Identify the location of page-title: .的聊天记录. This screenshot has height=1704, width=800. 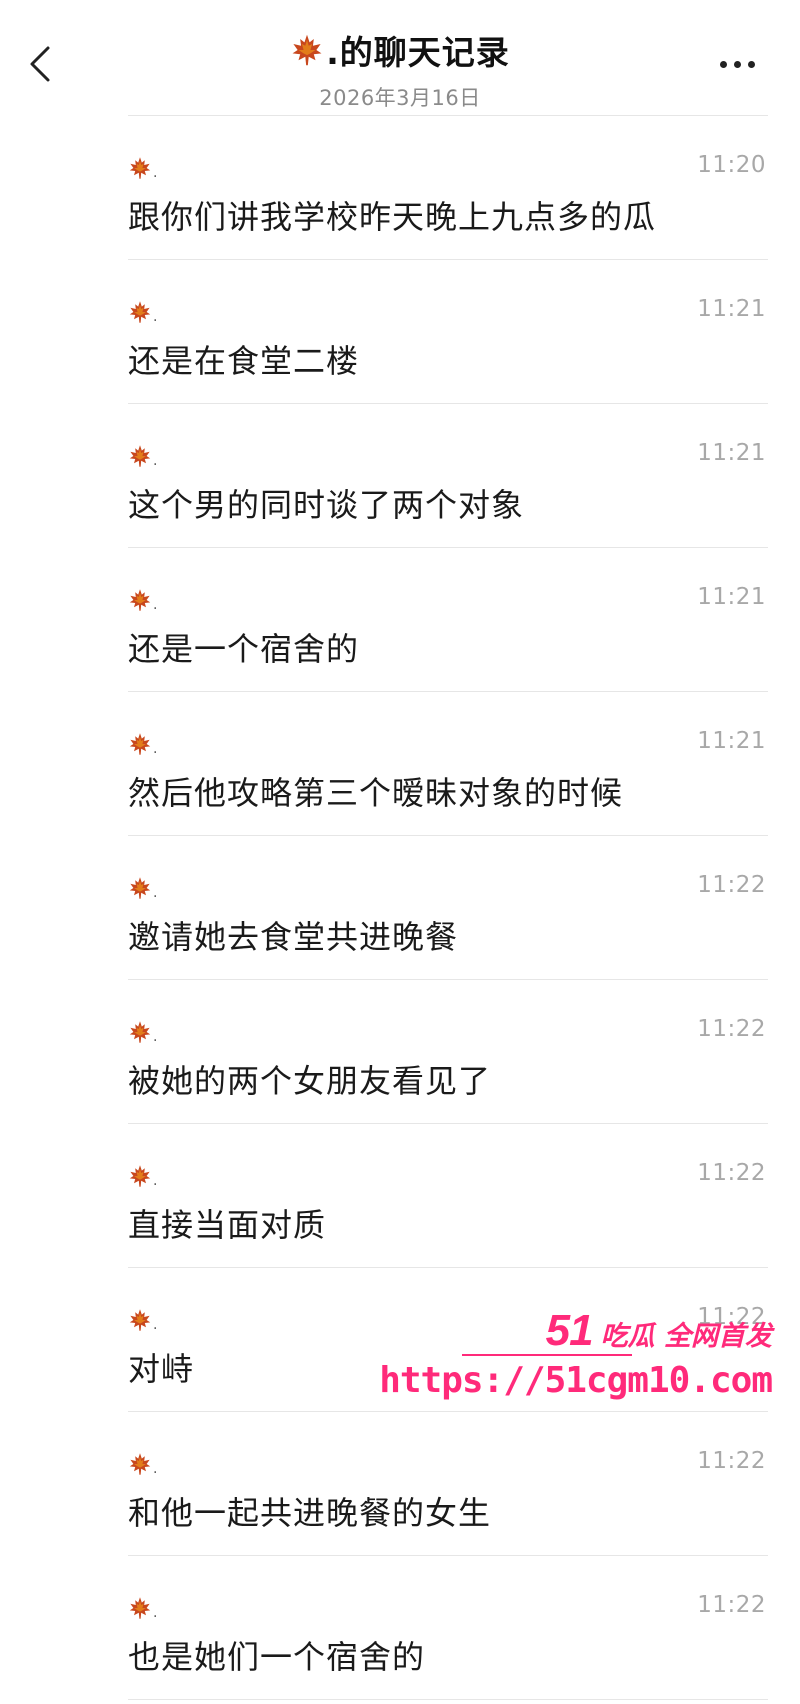
(418, 52).